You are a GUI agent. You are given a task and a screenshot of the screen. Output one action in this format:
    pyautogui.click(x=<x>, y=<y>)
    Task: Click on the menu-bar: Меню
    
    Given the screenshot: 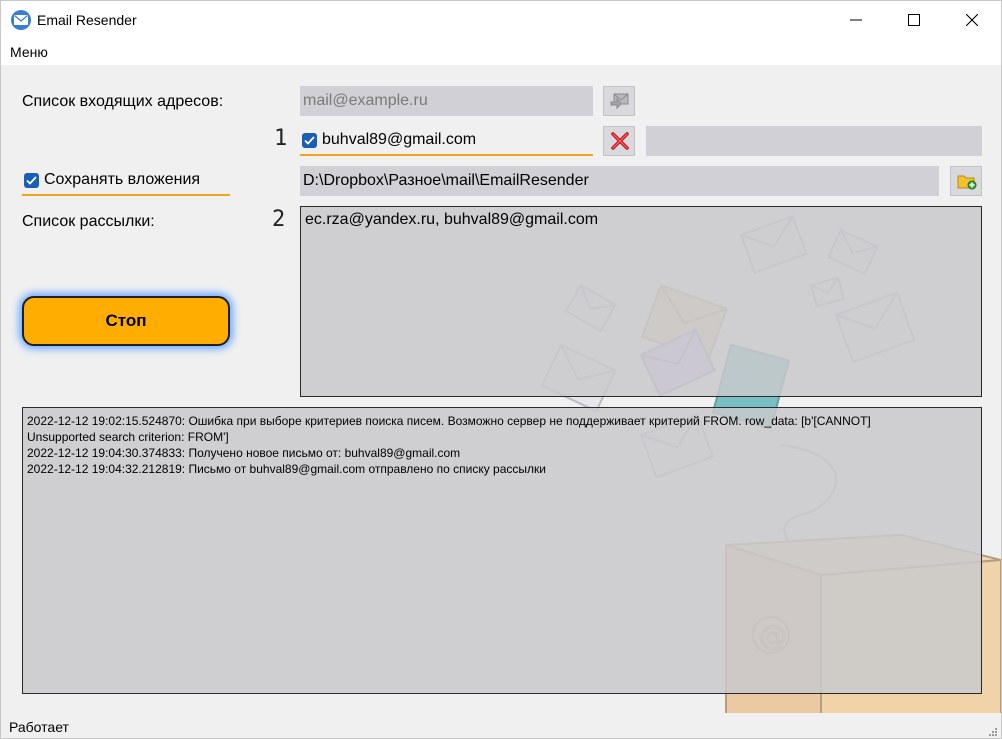 What is the action you would take?
    pyautogui.click(x=501, y=52)
    